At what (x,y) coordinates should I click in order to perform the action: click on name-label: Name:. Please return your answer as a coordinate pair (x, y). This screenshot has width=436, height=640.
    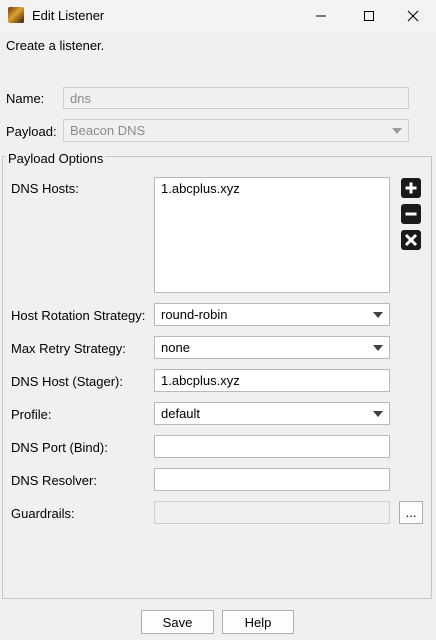
    Looking at the image, I should click on (25, 98).